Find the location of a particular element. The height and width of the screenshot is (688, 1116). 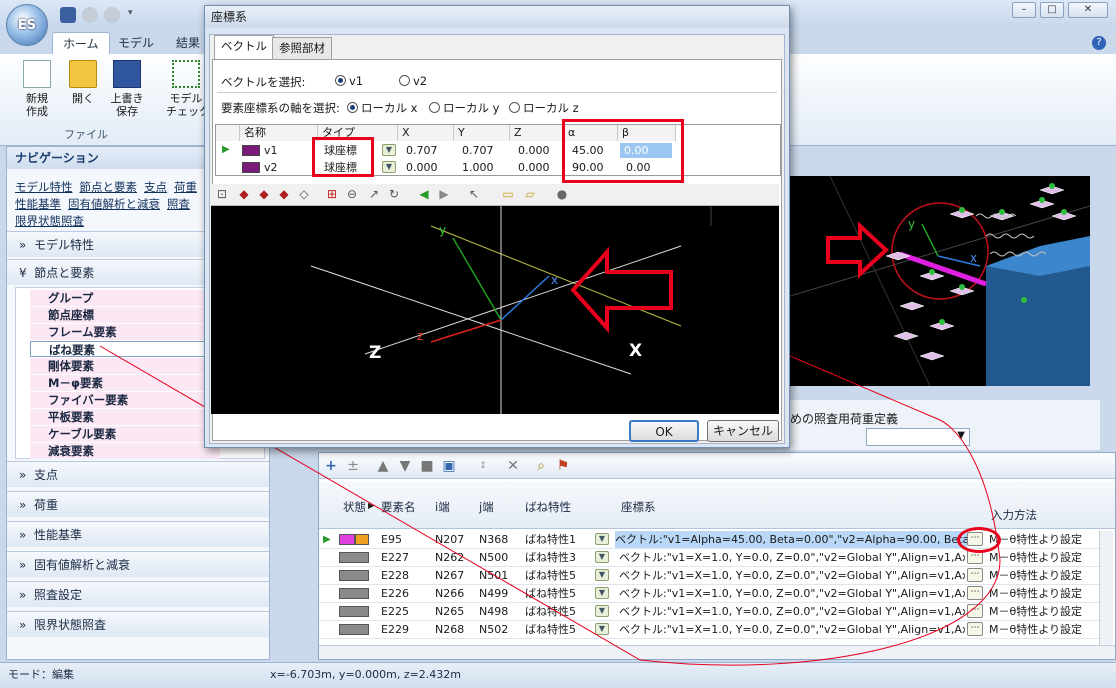

cell-element-name: E228 is located at coordinates (395, 575).